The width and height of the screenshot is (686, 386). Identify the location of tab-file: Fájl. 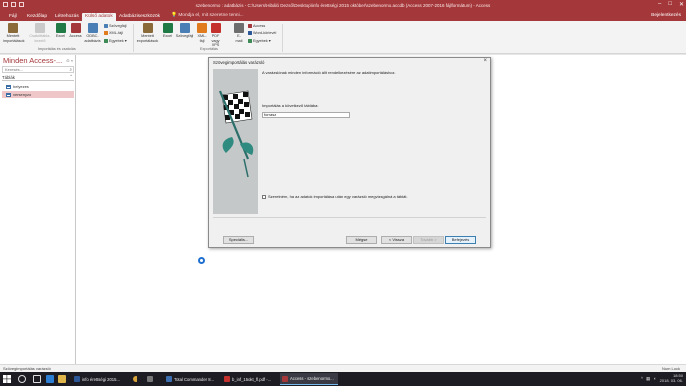
(13, 17).